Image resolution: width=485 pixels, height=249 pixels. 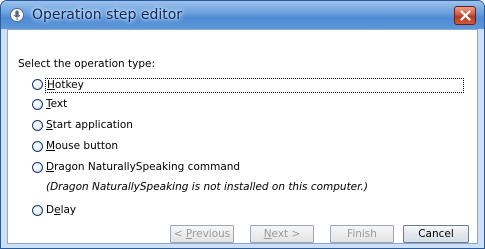 I want to click on microphone-icon, so click(x=17, y=15).